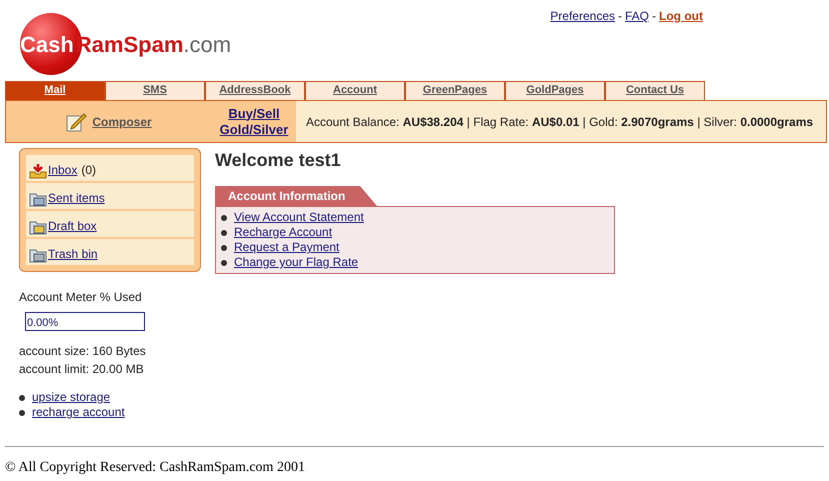  I want to click on nav-tab: AddressBook, so click(255, 90).